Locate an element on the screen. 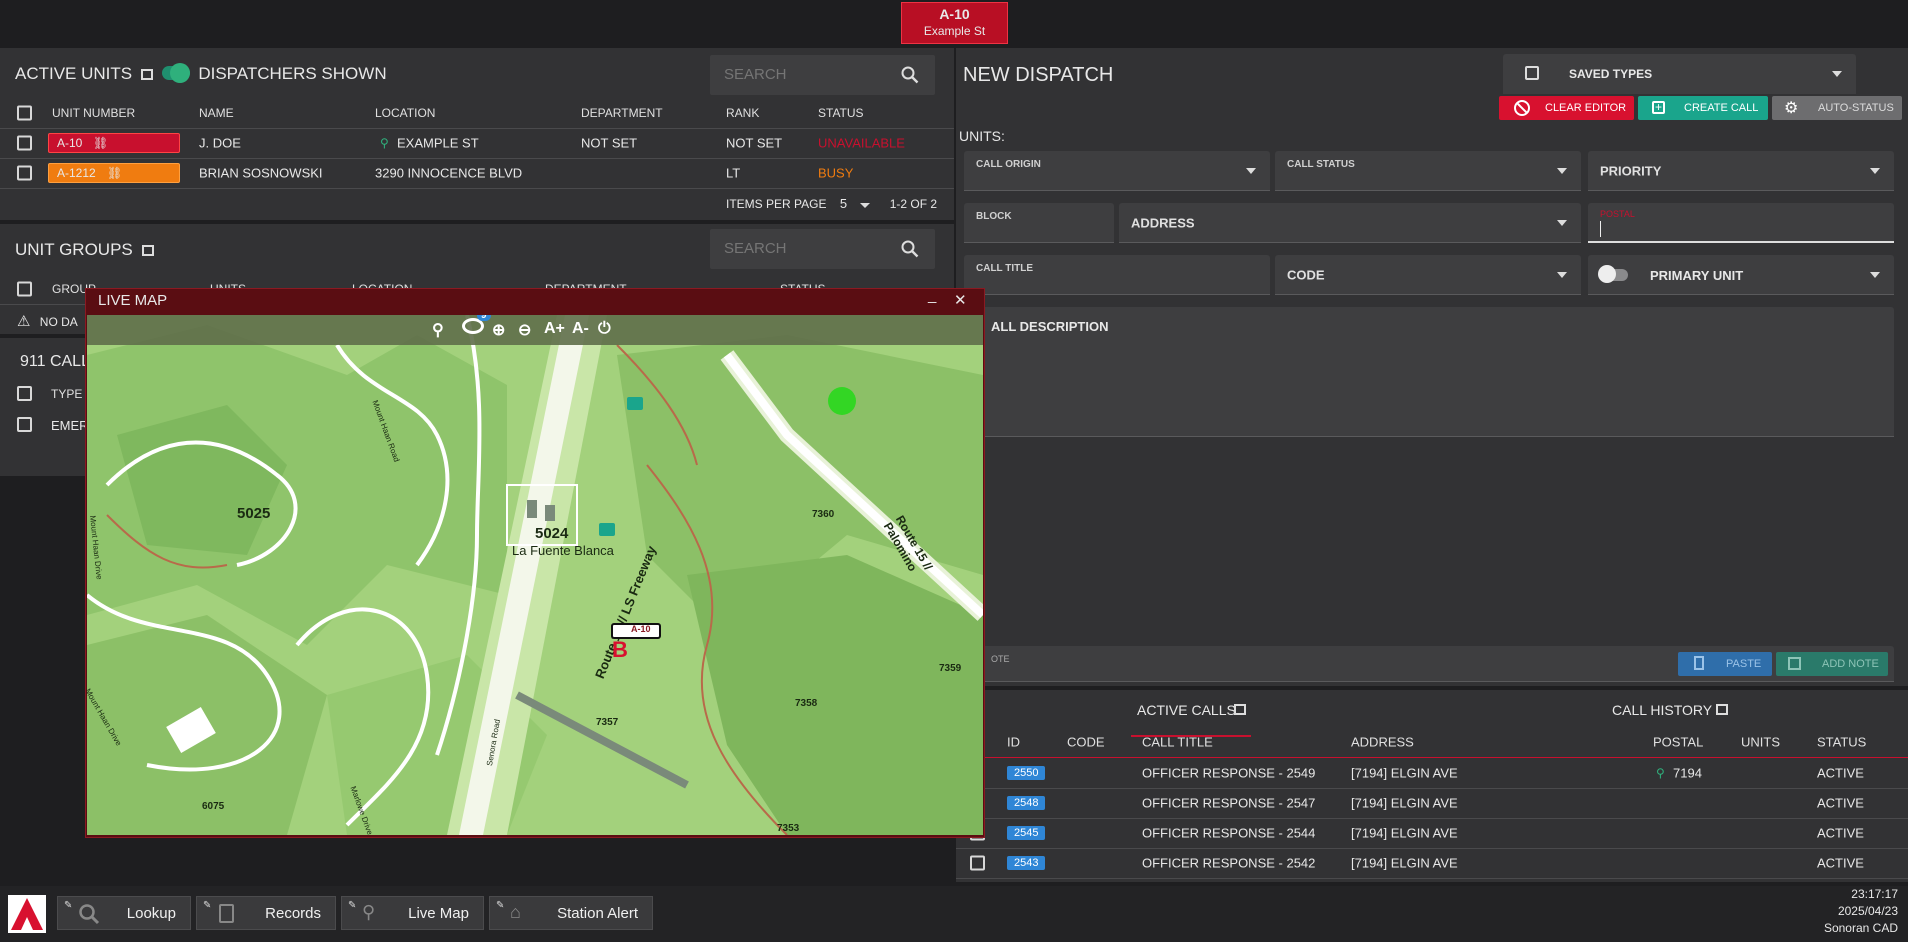 The width and height of the screenshot is (1908, 942). clear-editor-label: CLEAR EDITOR is located at coordinates (1586, 108).